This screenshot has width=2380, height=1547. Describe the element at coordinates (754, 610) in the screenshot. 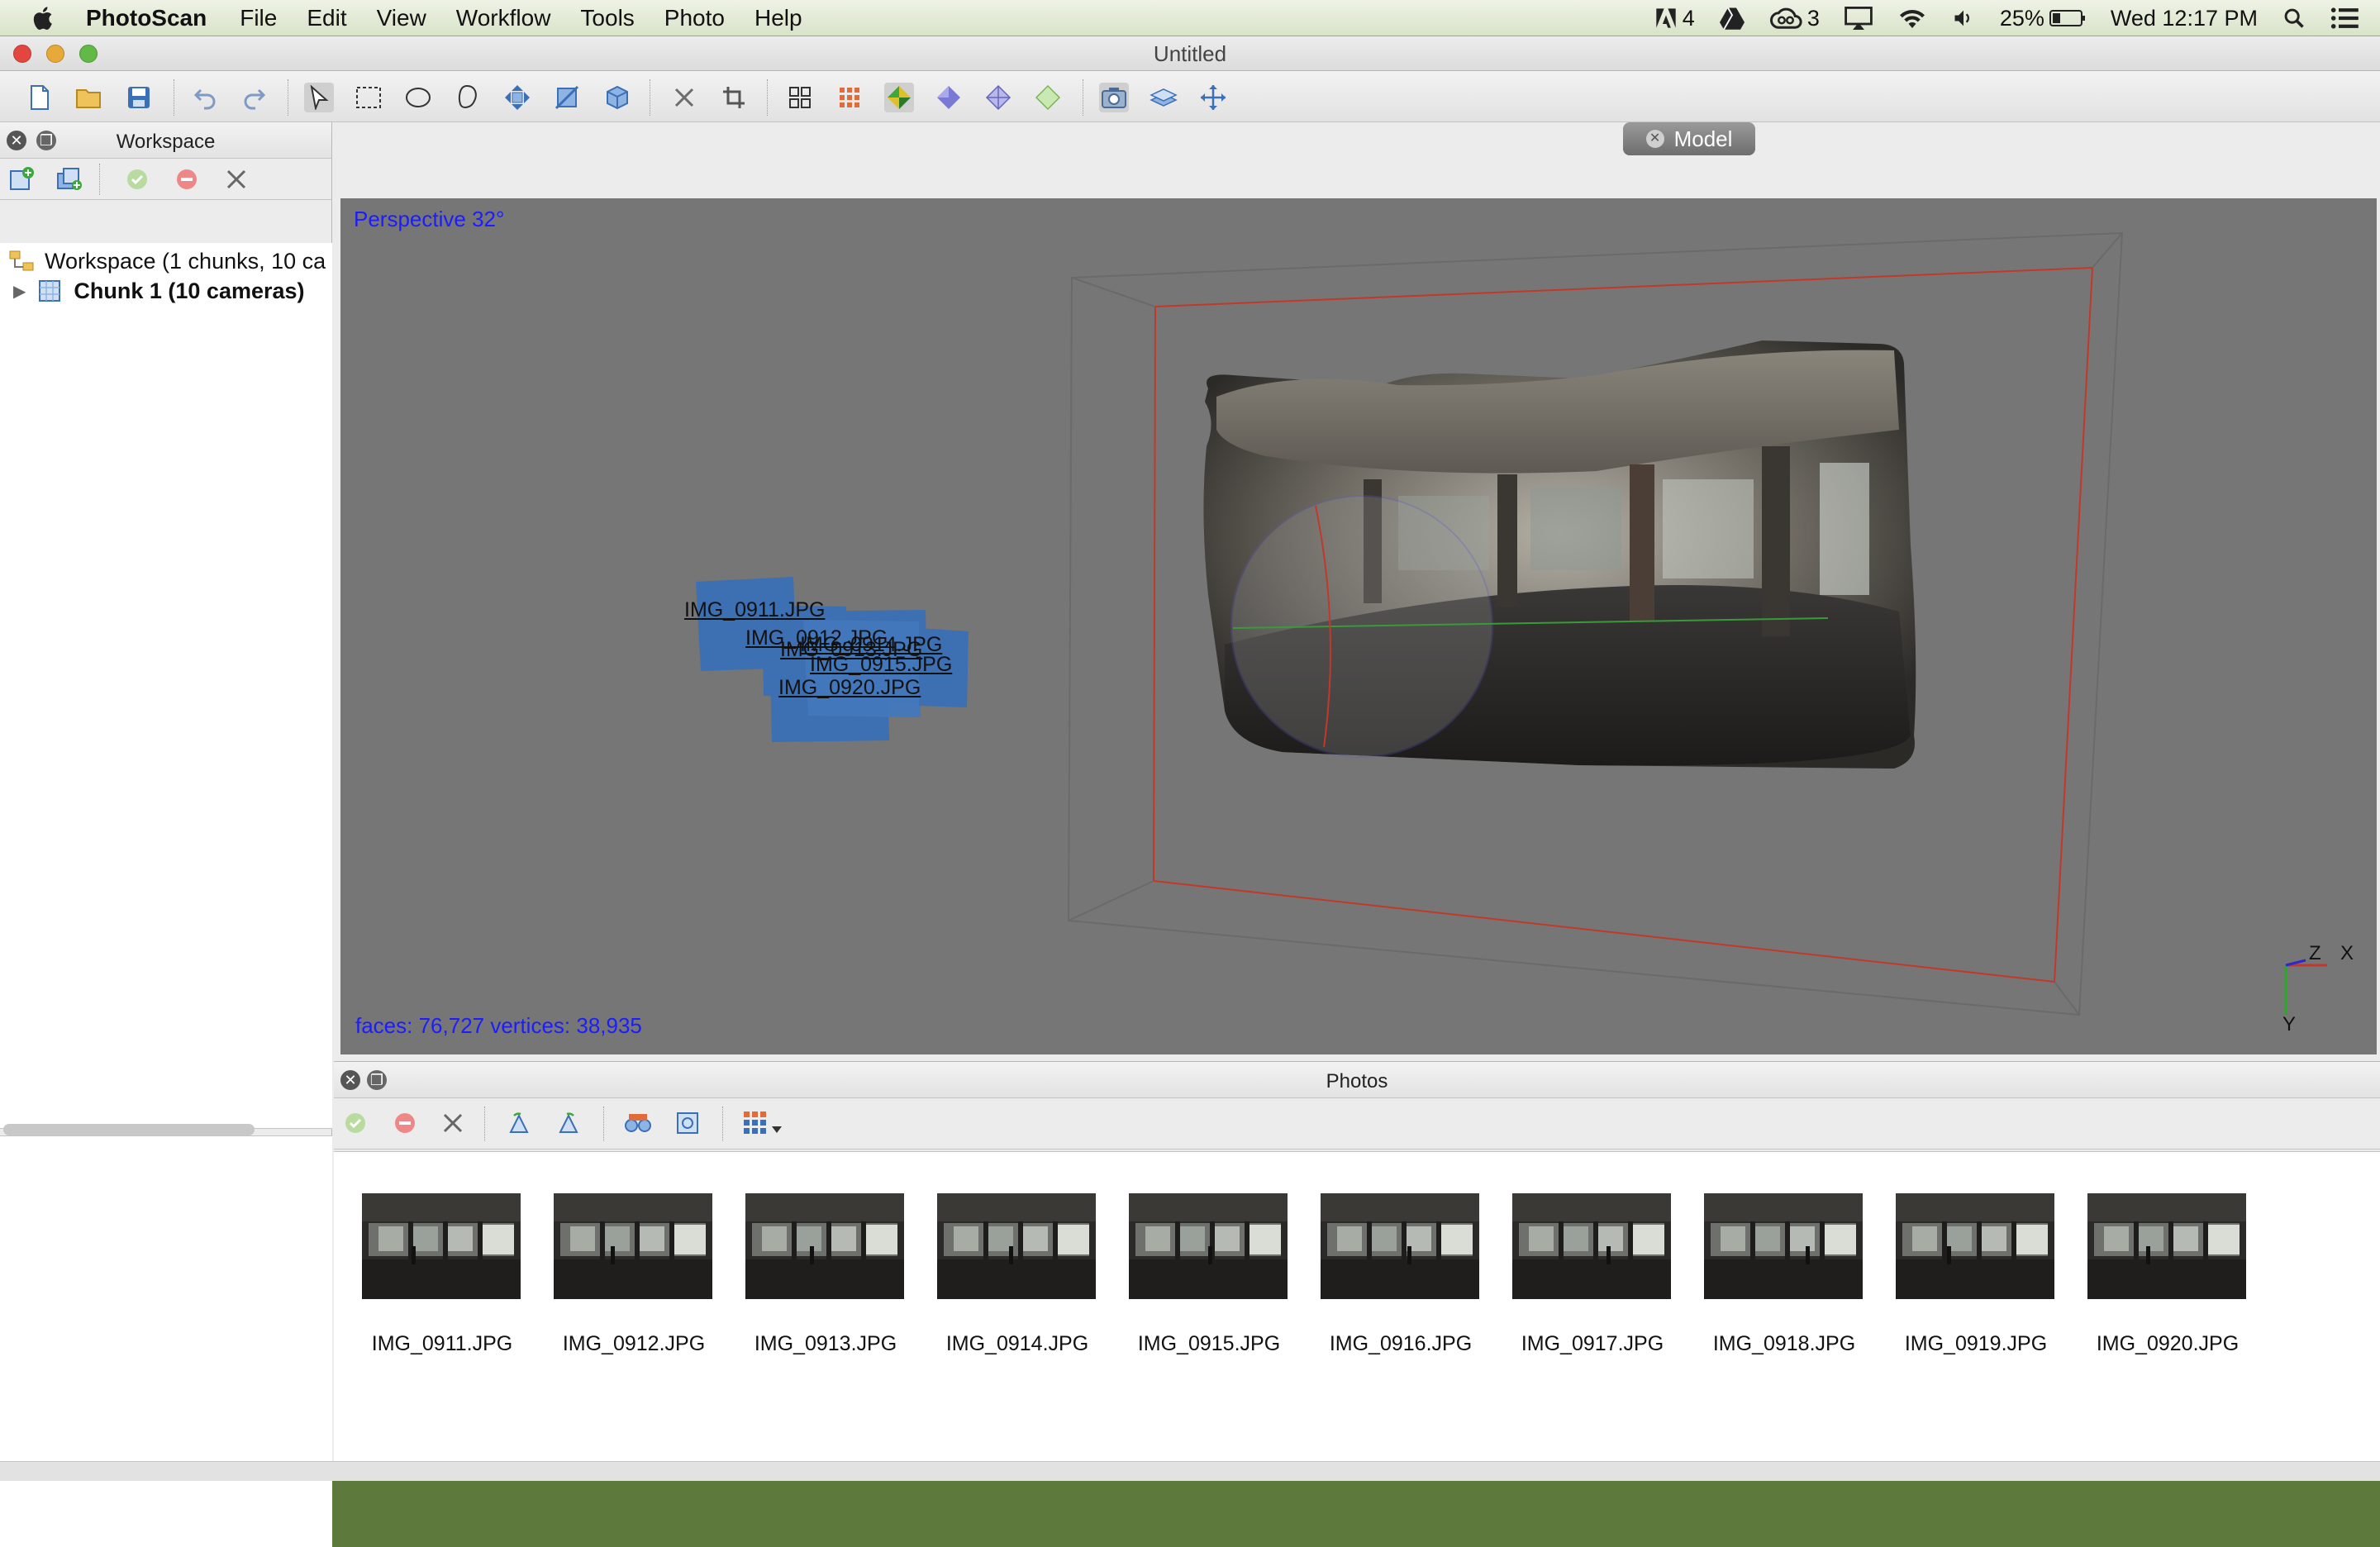

I see `camera-label: IMG_0911.JPG` at that location.